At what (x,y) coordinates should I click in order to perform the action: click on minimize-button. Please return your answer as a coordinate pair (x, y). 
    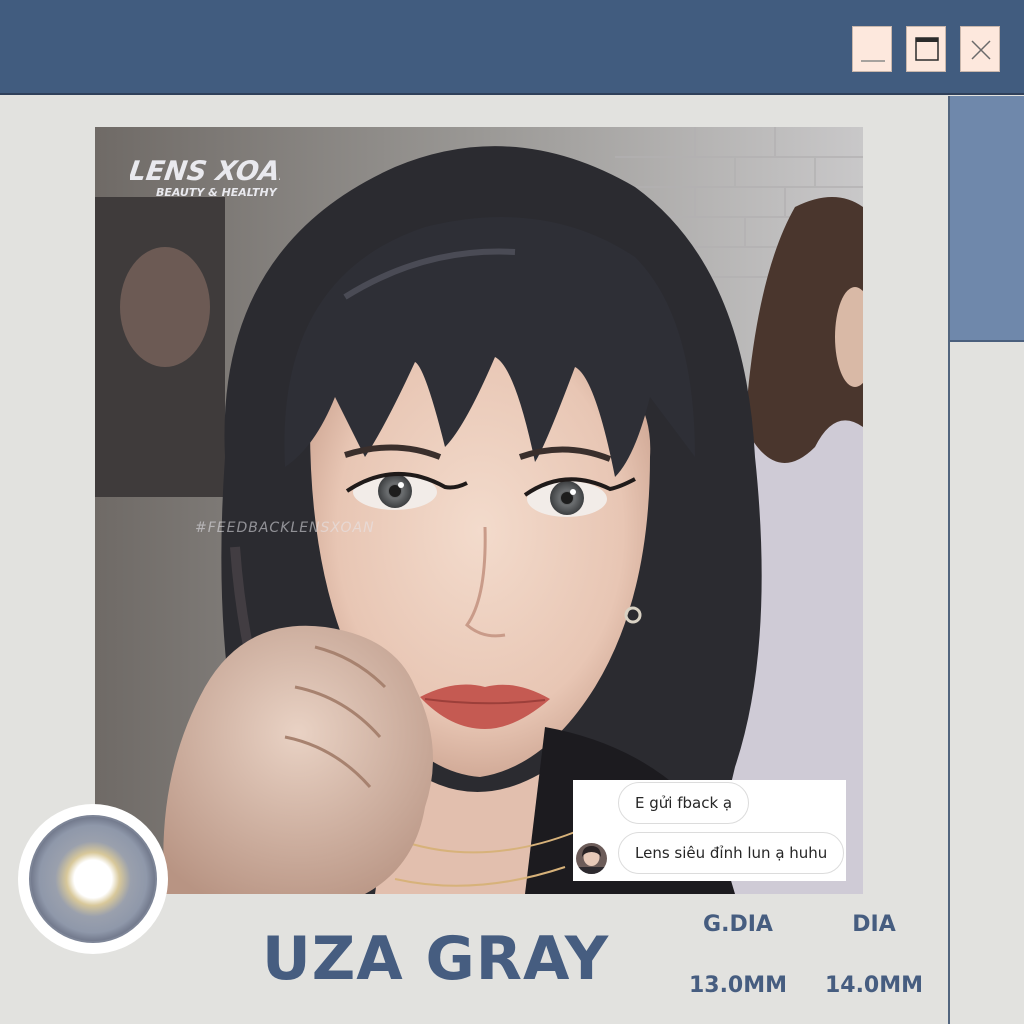
    Looking at the image, I should click on (872, 49).